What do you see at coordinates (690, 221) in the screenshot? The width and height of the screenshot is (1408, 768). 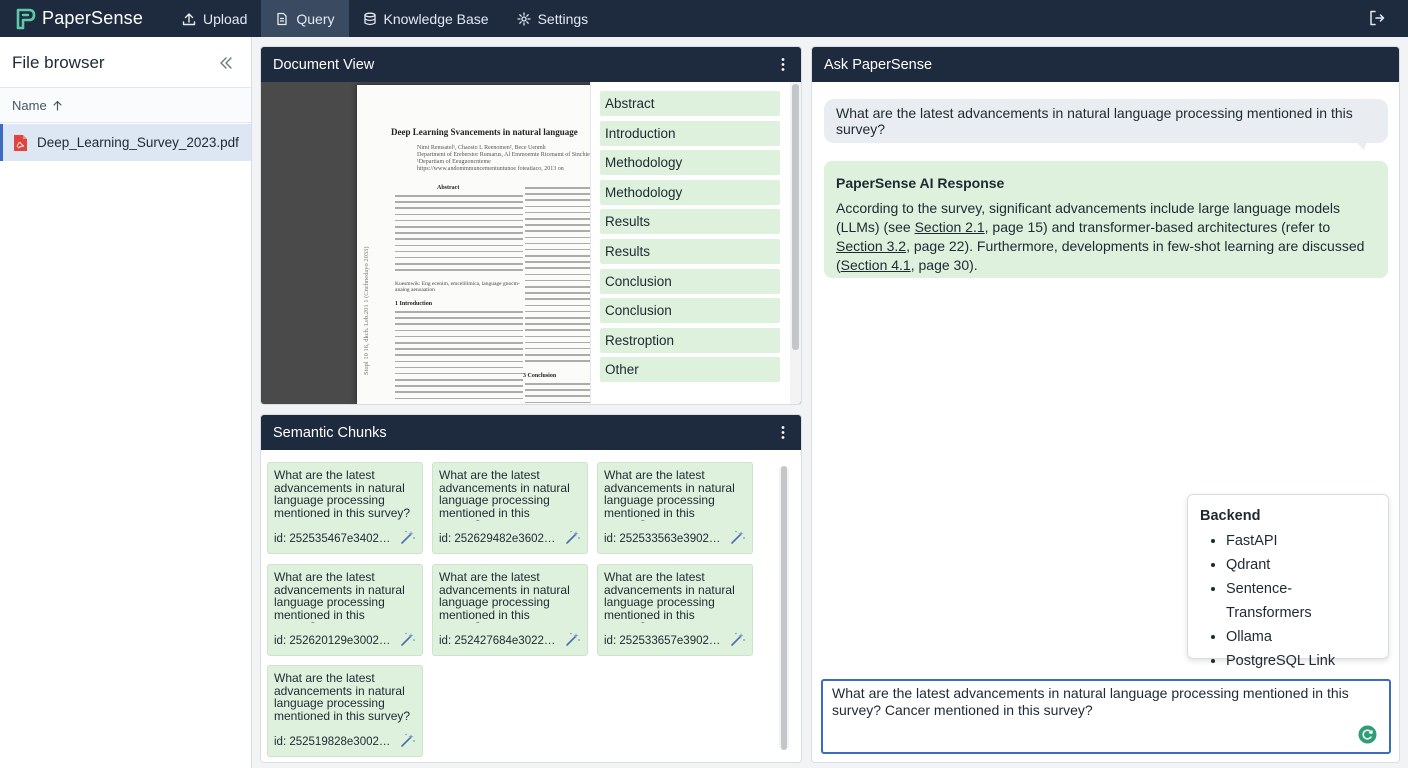 I see `toc-item-results: Results` at bounding box center [690, 221].